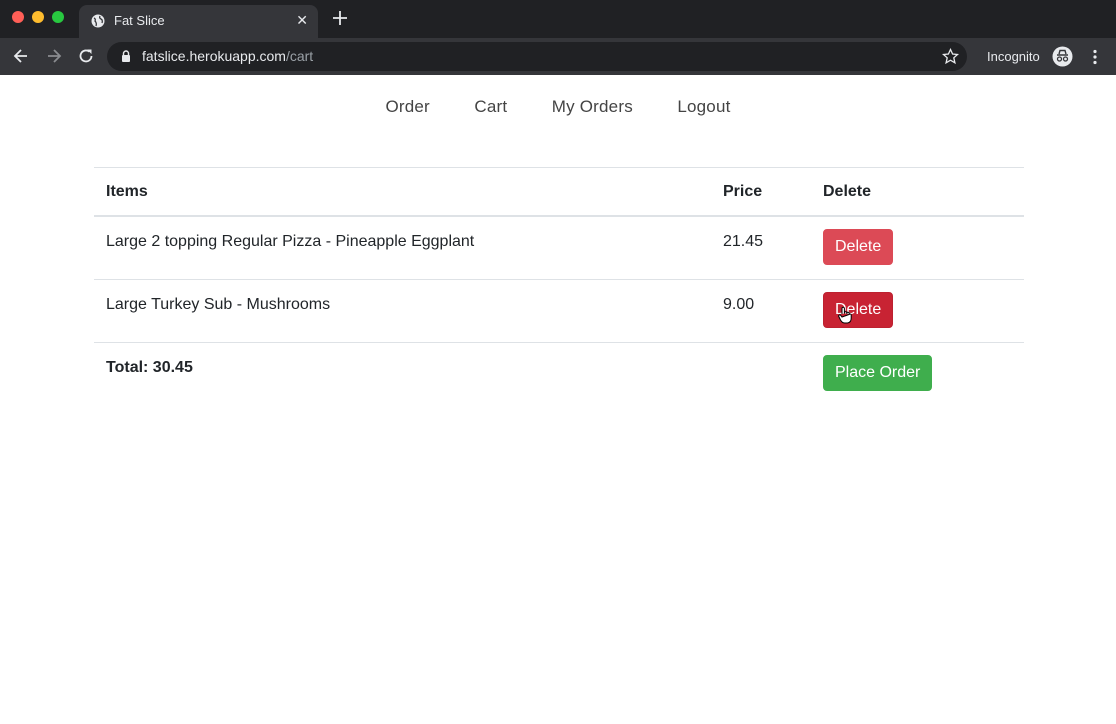 The width and height of the screenshot is (1116, 724). Describe the element at coordinates (407, 107) in the screenshot. I see `nav-item-order: Order` at that location.